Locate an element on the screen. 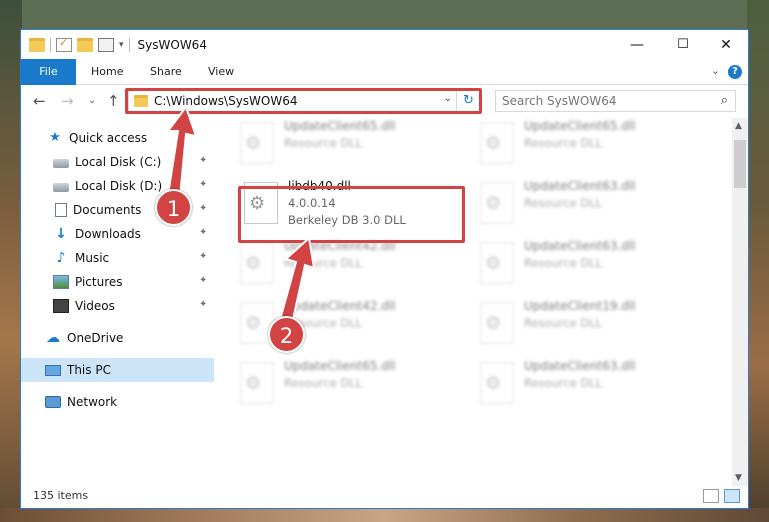  back-arrow-icon: ← is located at coordinates (39, 101).